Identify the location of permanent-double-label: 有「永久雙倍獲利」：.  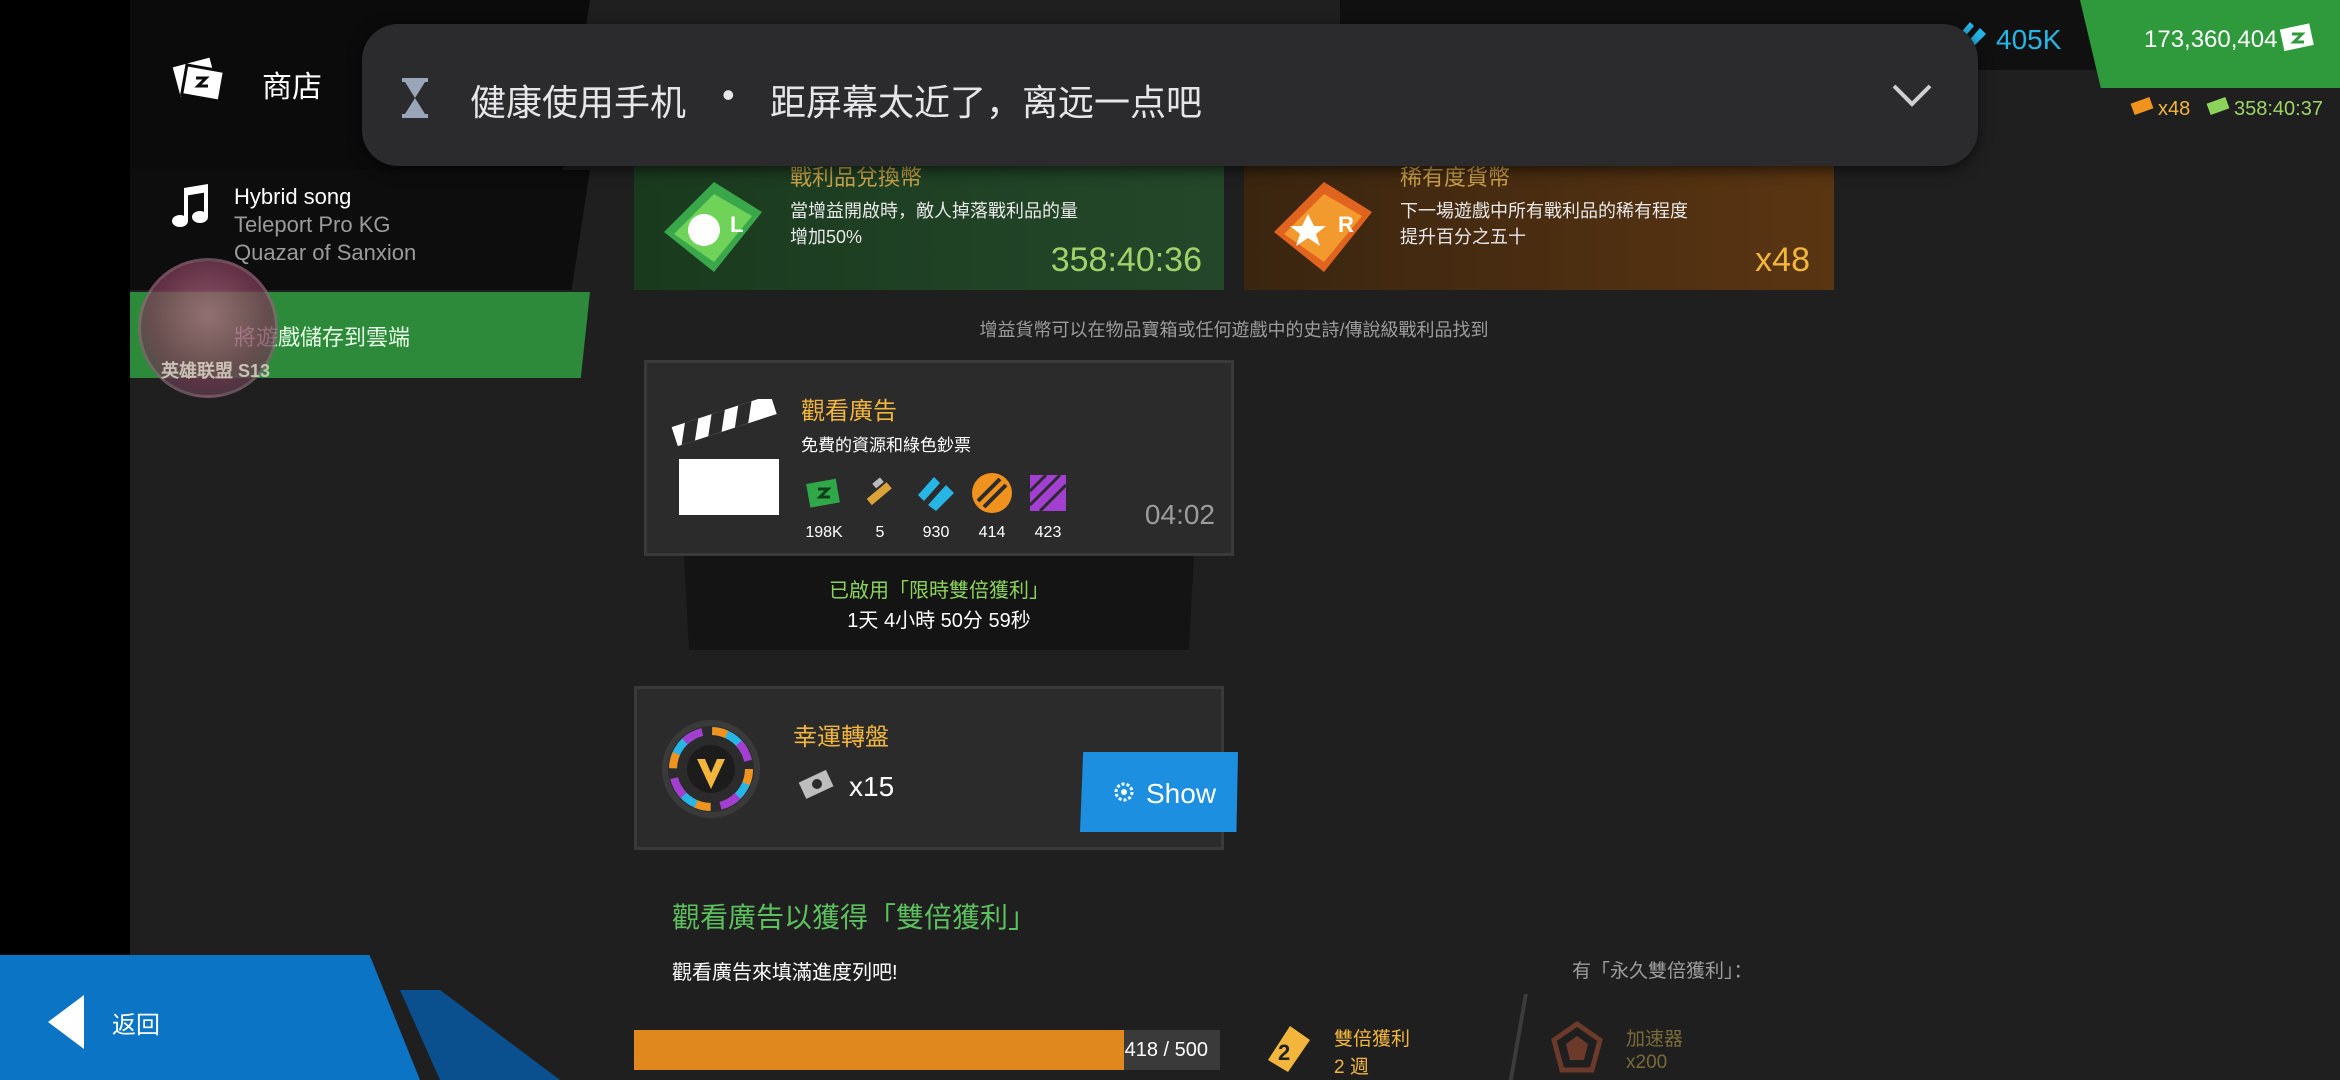
(1662, 971).